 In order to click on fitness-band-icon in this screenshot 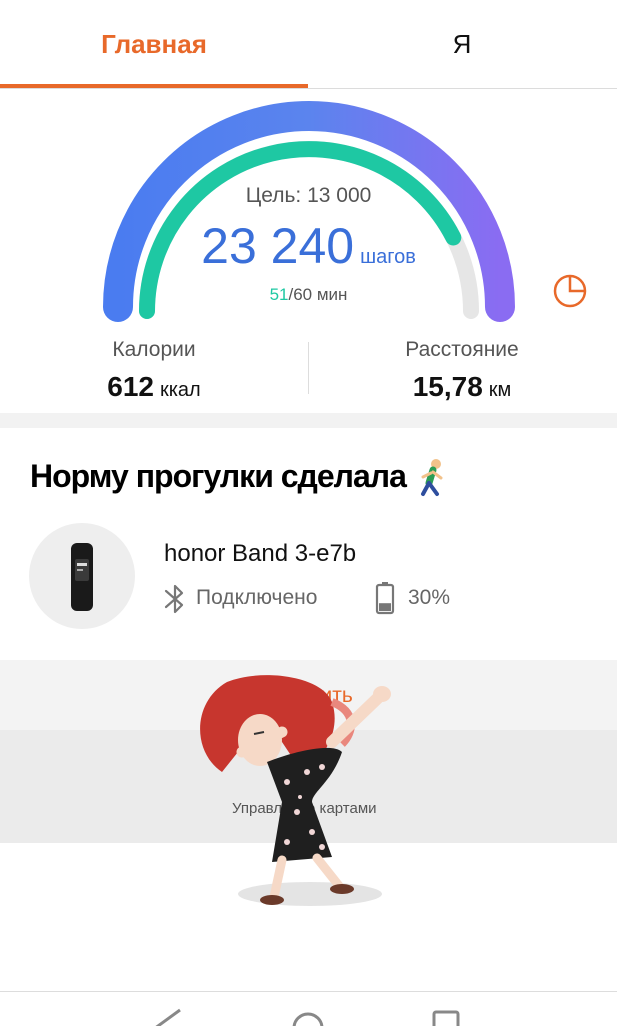, I will do `click(82, 577)`.